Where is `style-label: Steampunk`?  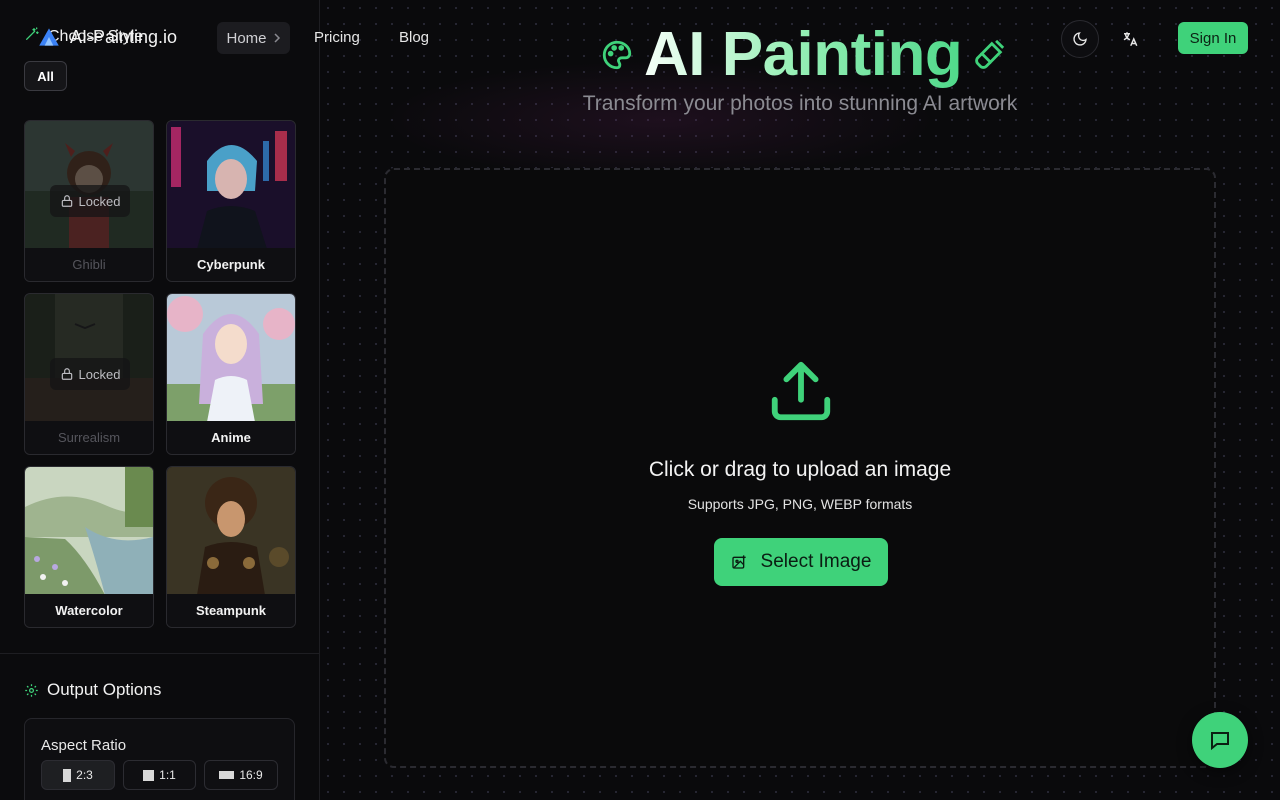 style-label: Steampunk is located at coordinates (231, 610).